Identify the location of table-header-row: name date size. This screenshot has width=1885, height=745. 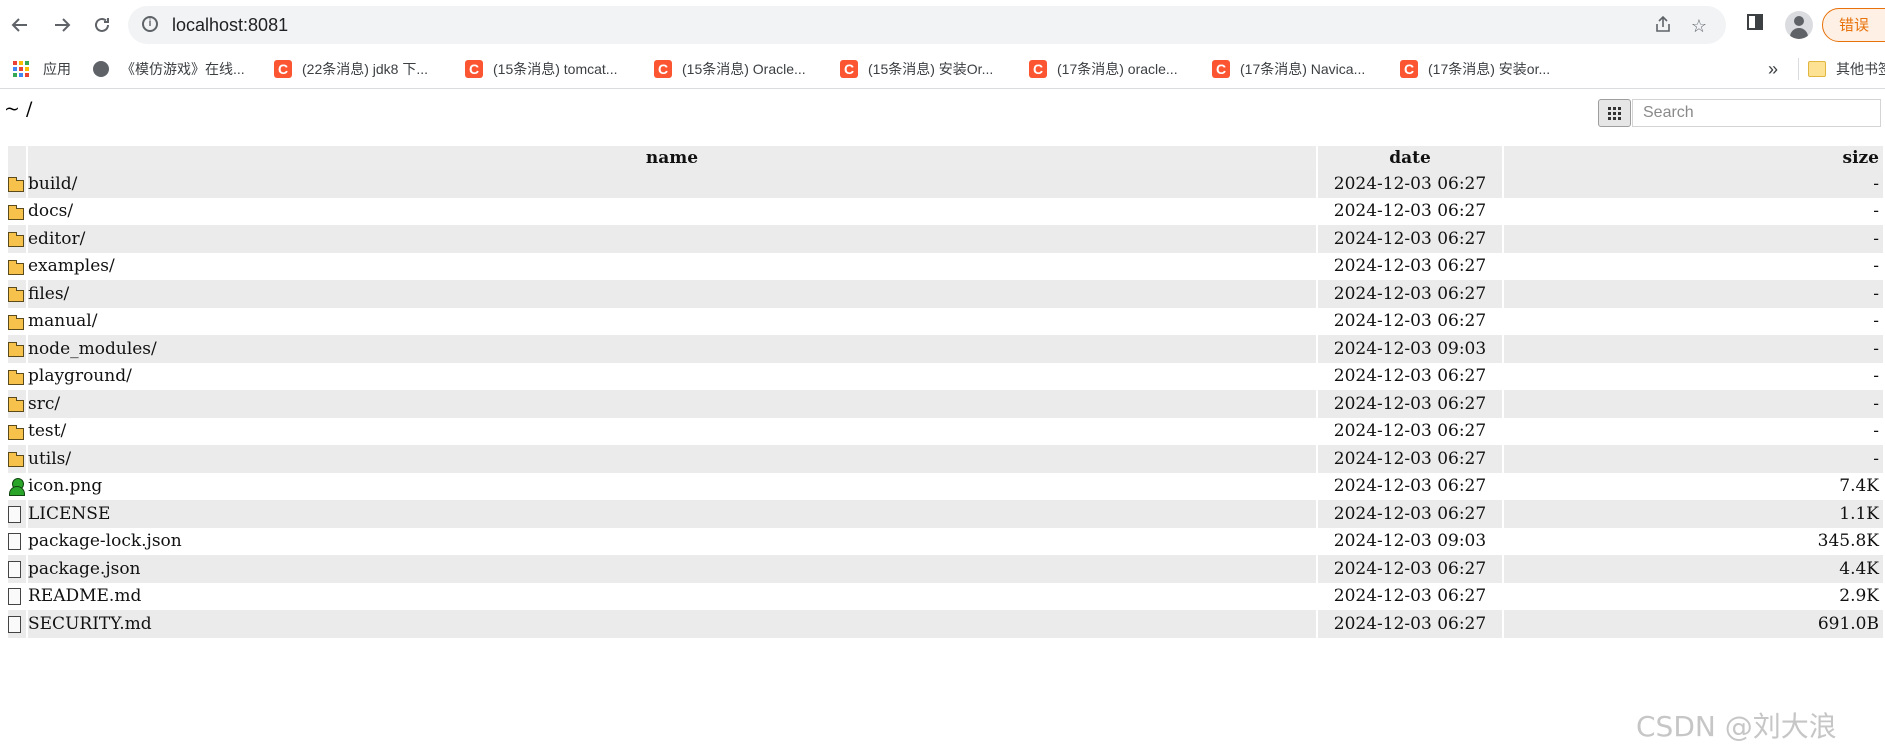
(945, 158).